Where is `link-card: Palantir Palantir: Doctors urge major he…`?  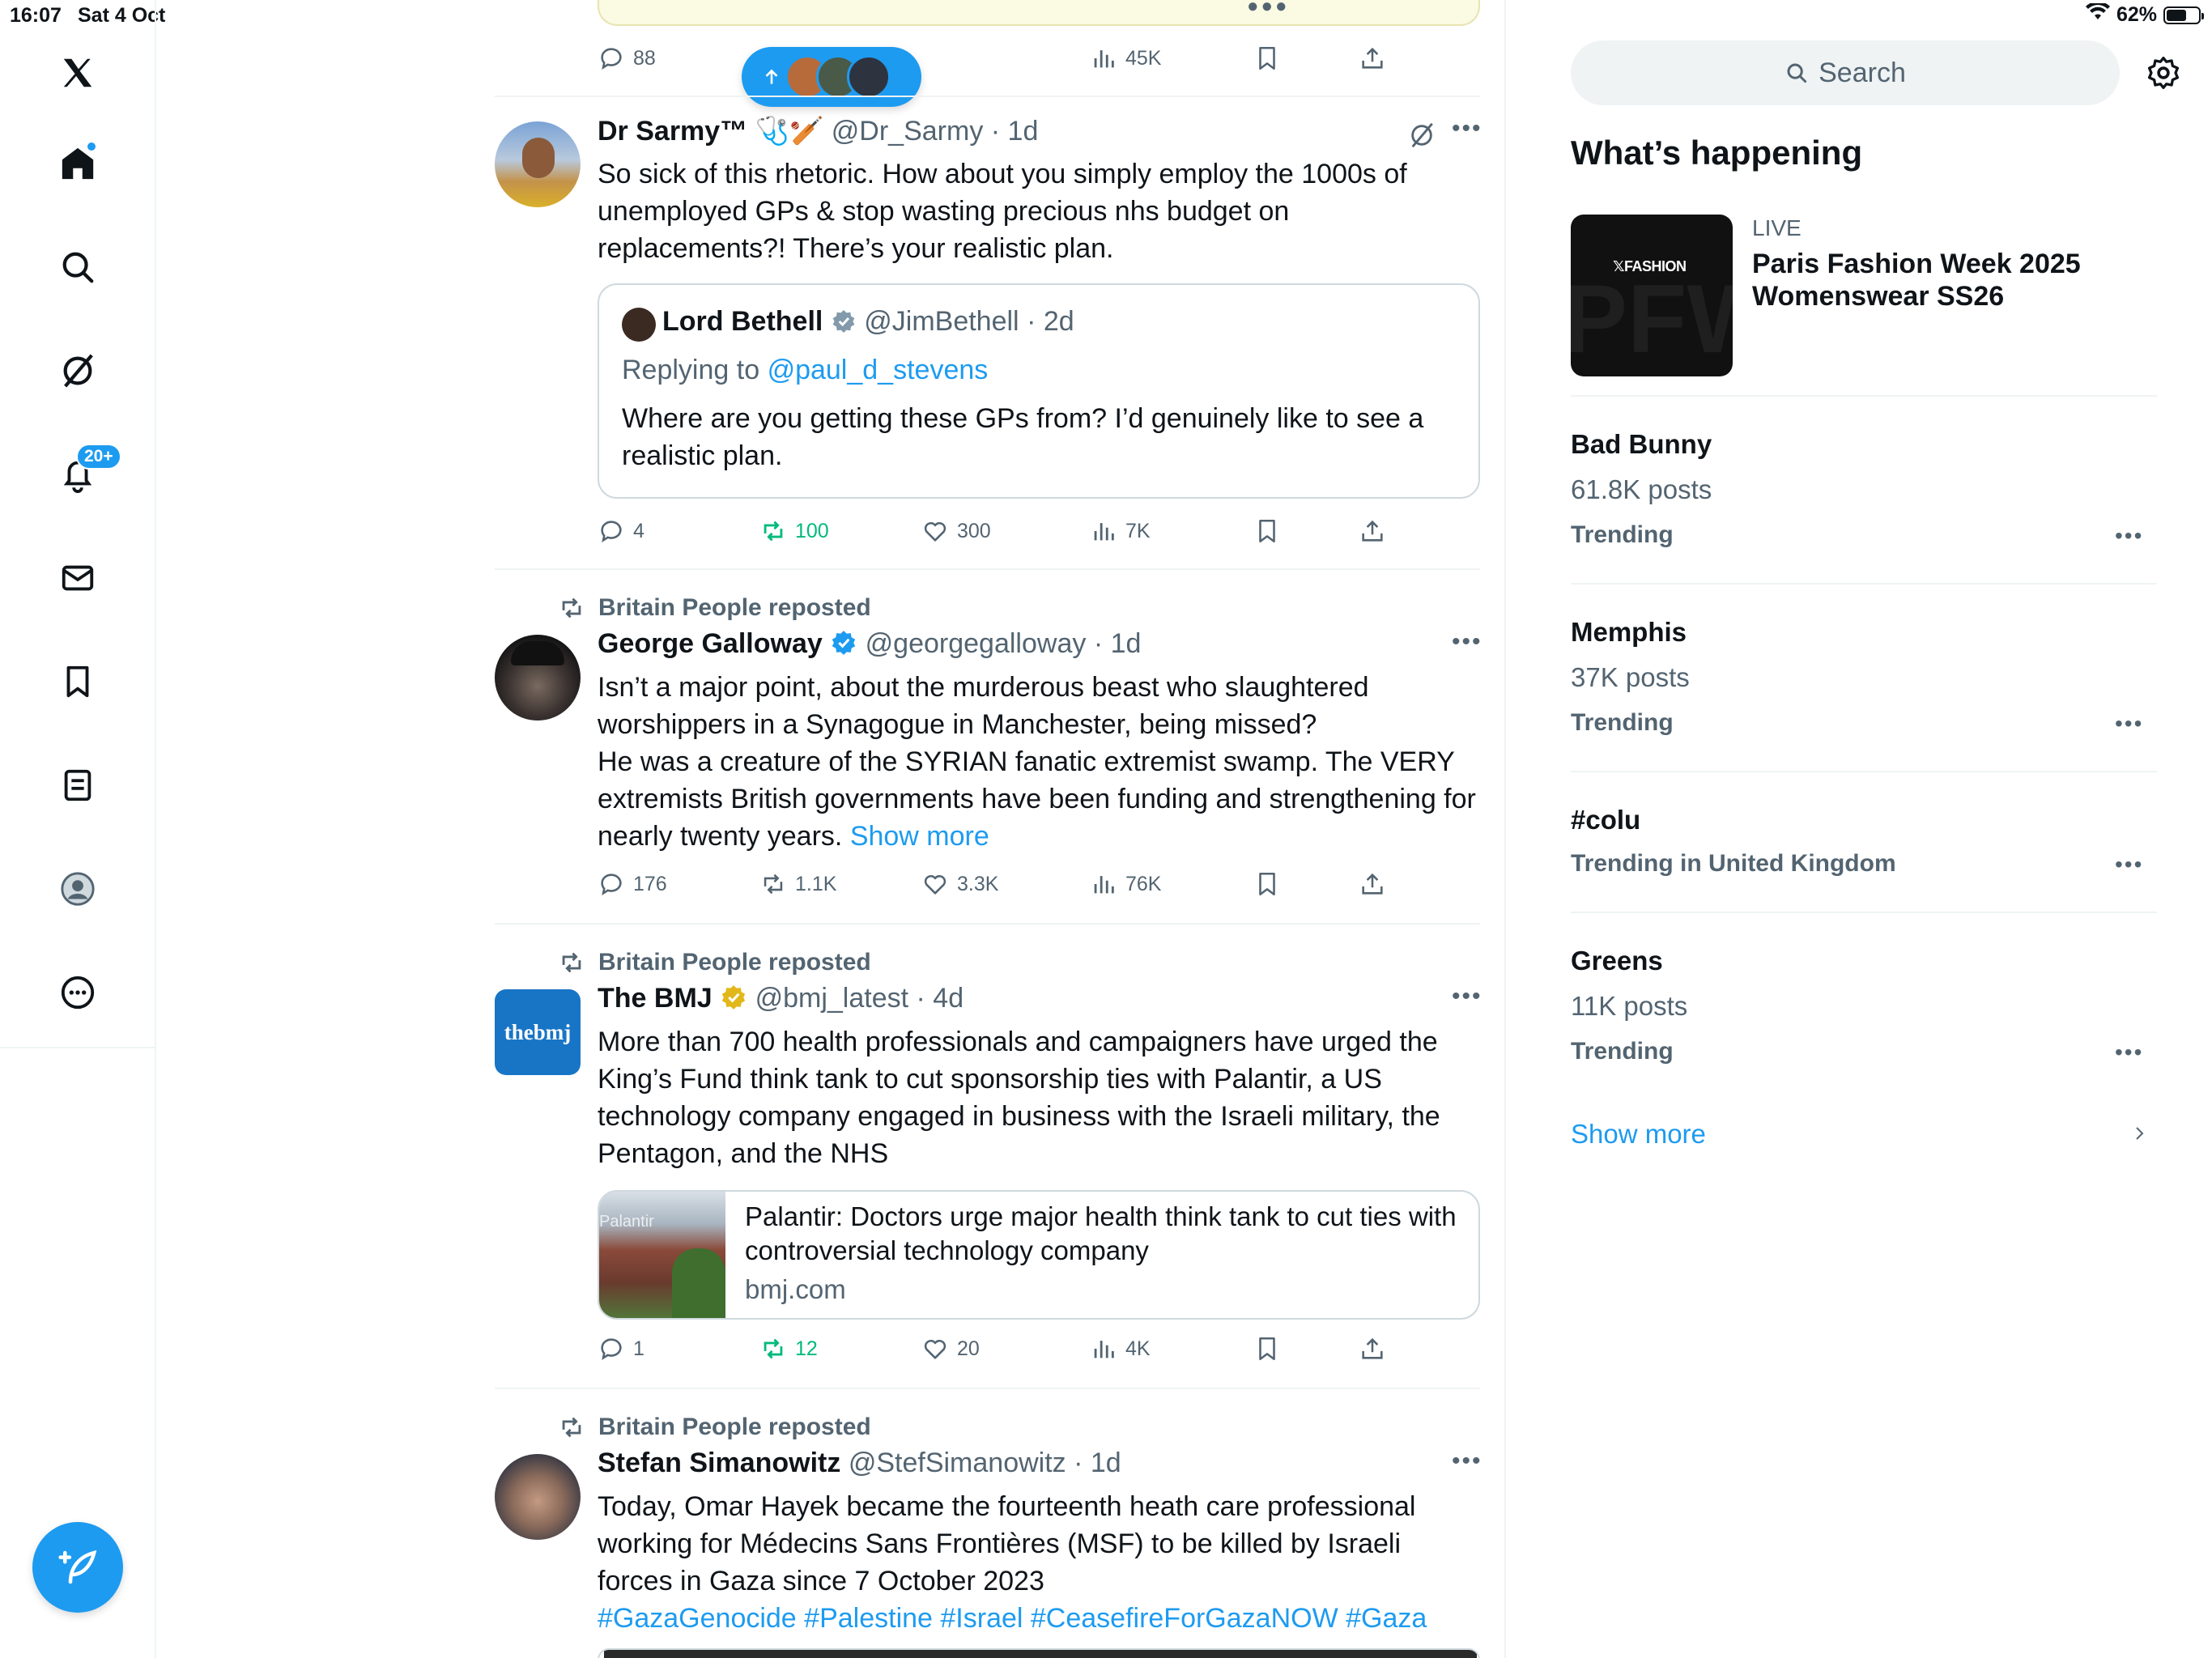 link-card: Palantir Palantir: Doctors urge major he… is located at coordinates (1039, 1255).